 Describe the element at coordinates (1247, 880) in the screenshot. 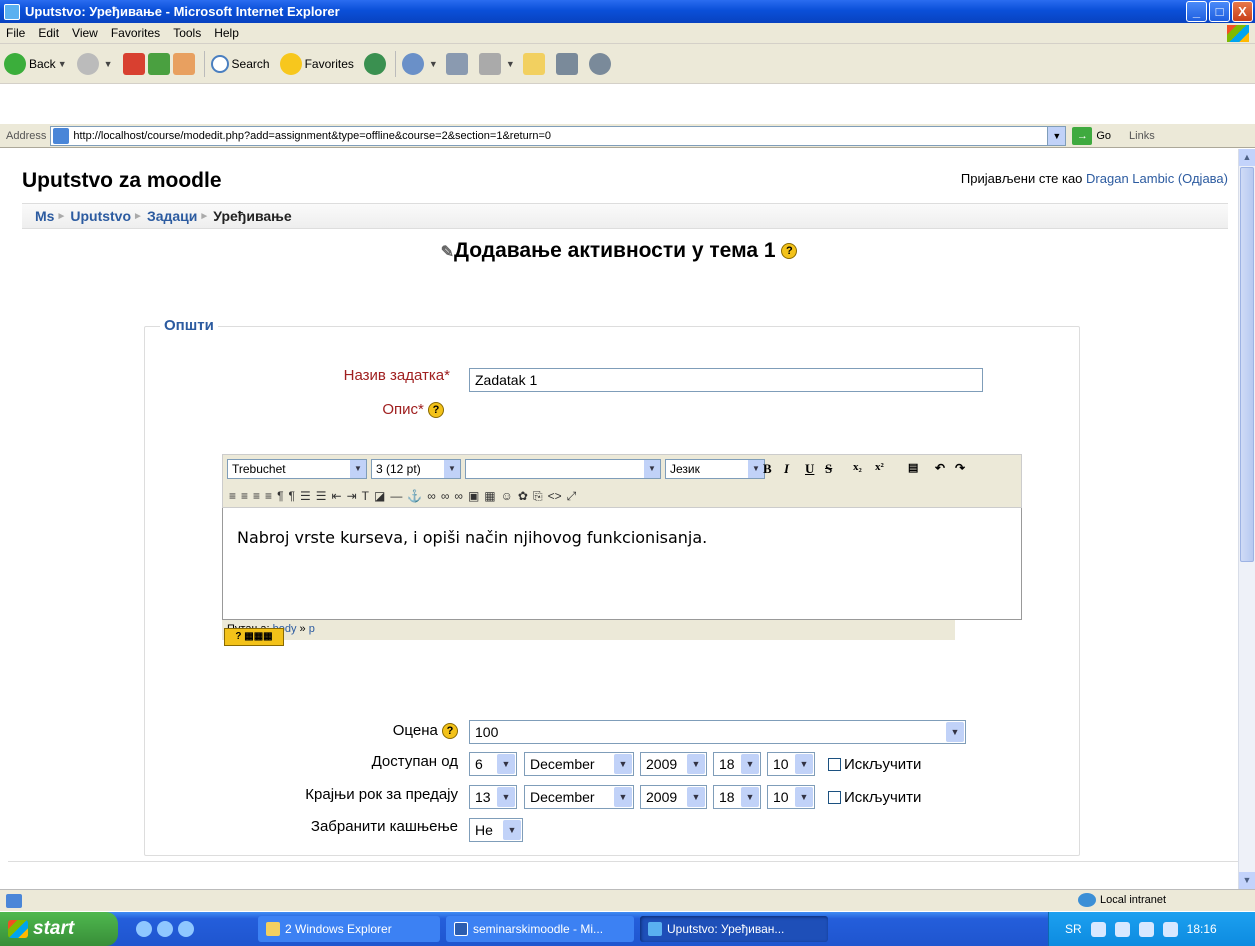

I see `scroll-down-icon: ▼` at that location.